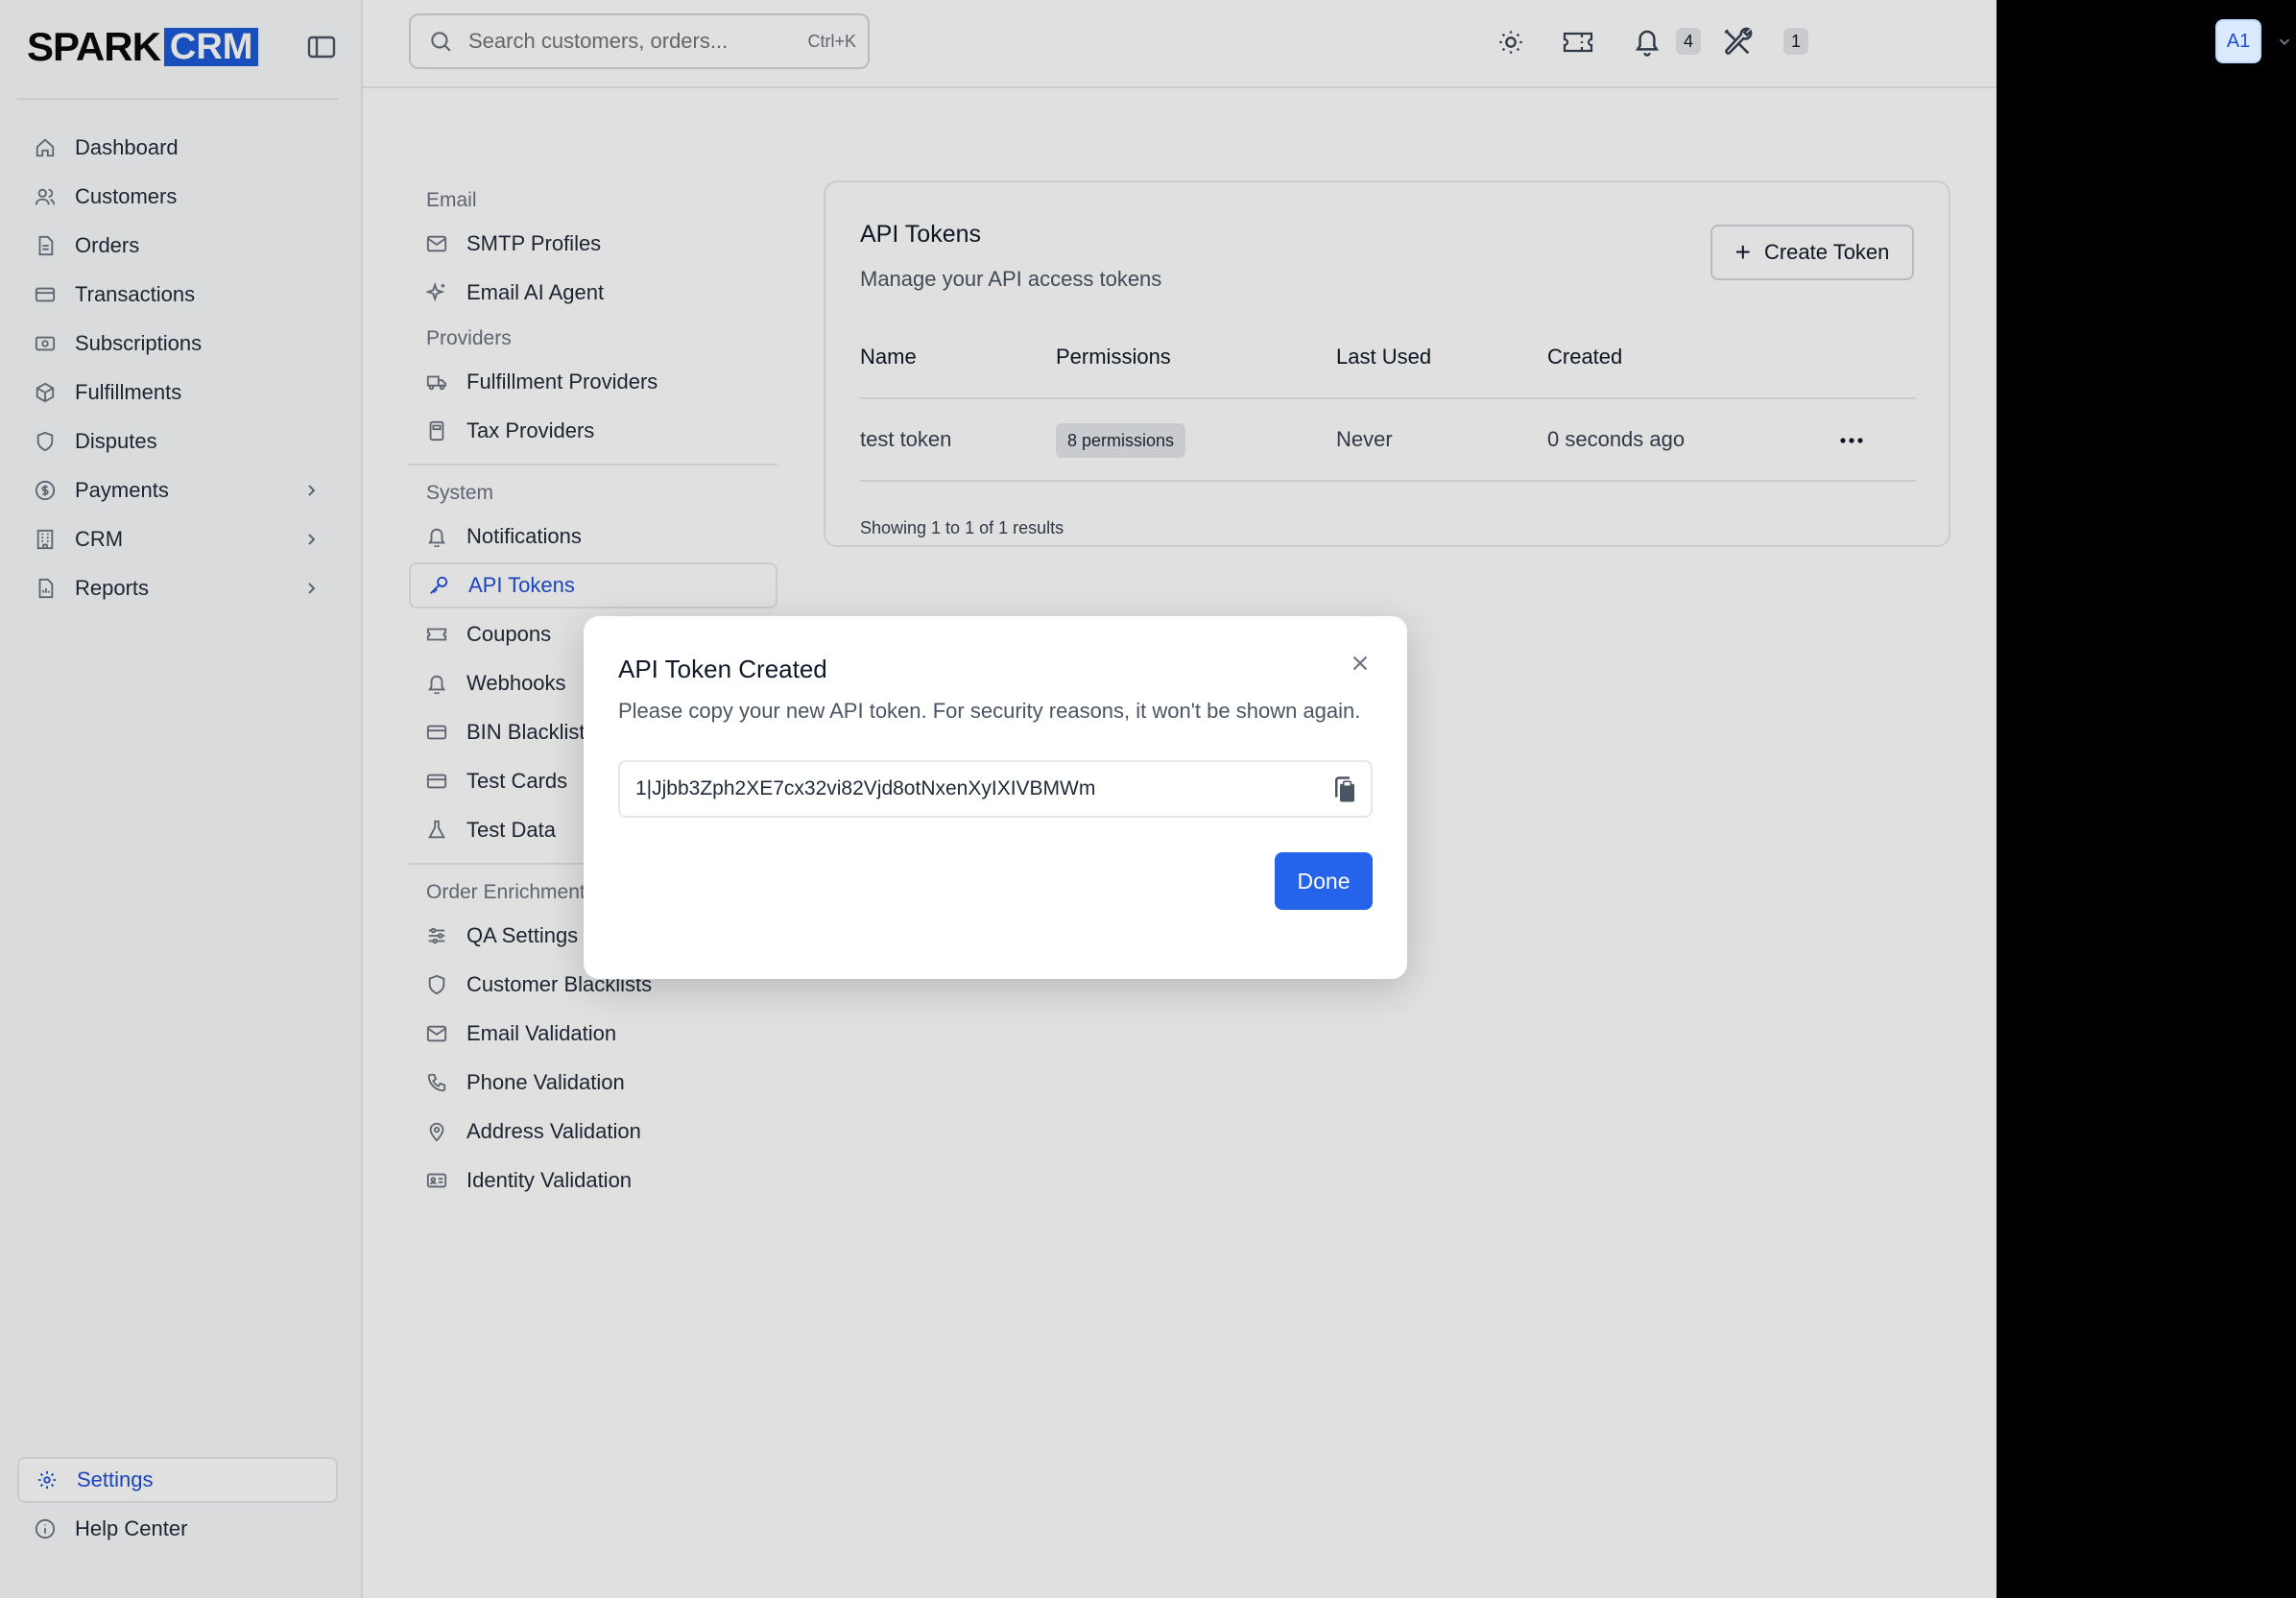 The width and height of the screenshot is (2296, 1598). Describe the element at coordinates (1361, 663) in the screenshot. I see `close-icon` at that location.